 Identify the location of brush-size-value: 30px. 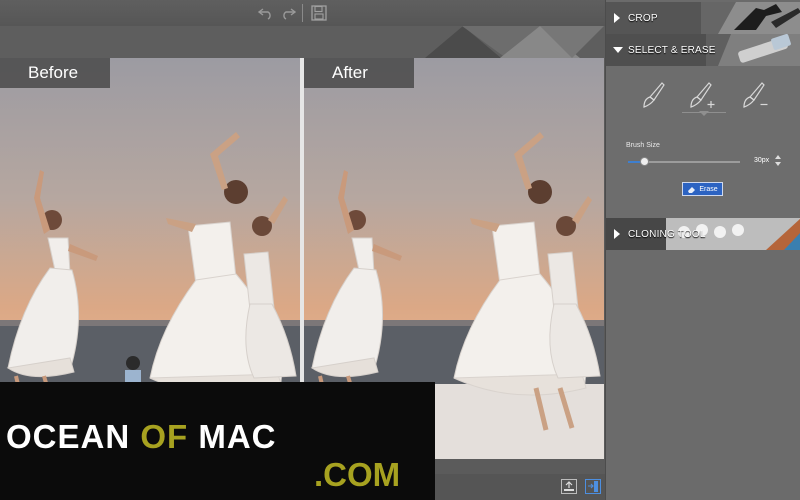
(762, 160).